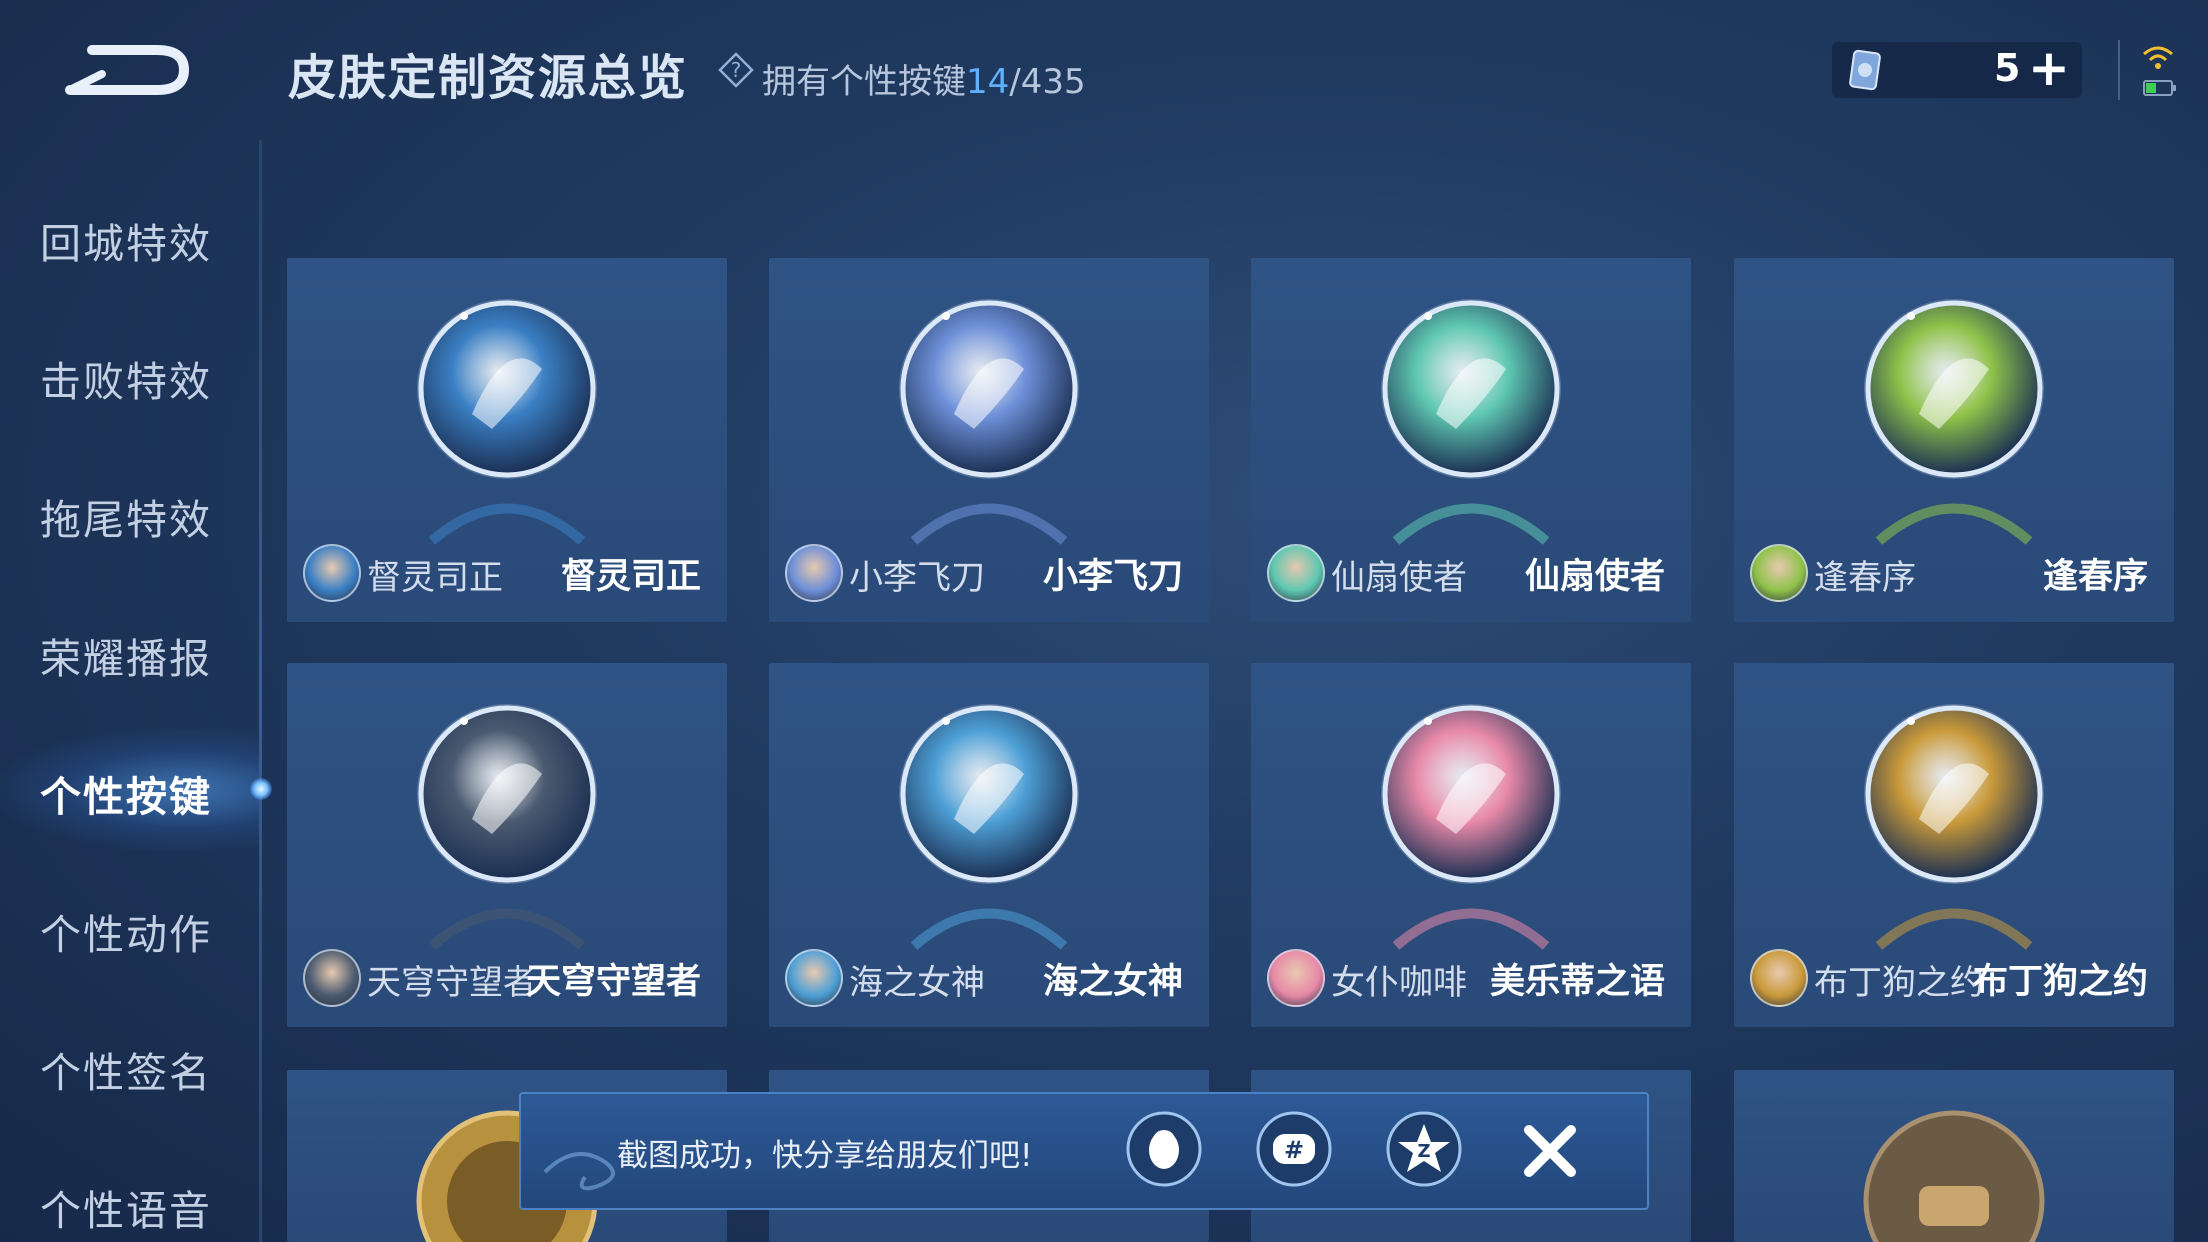 Image resolution: width=2208 pixels, height=1242 pixels. What do you see at coordinates (2007, 68) in the screenshot?
I see `currency-amount: 5` at bounding box center [2007, 68].